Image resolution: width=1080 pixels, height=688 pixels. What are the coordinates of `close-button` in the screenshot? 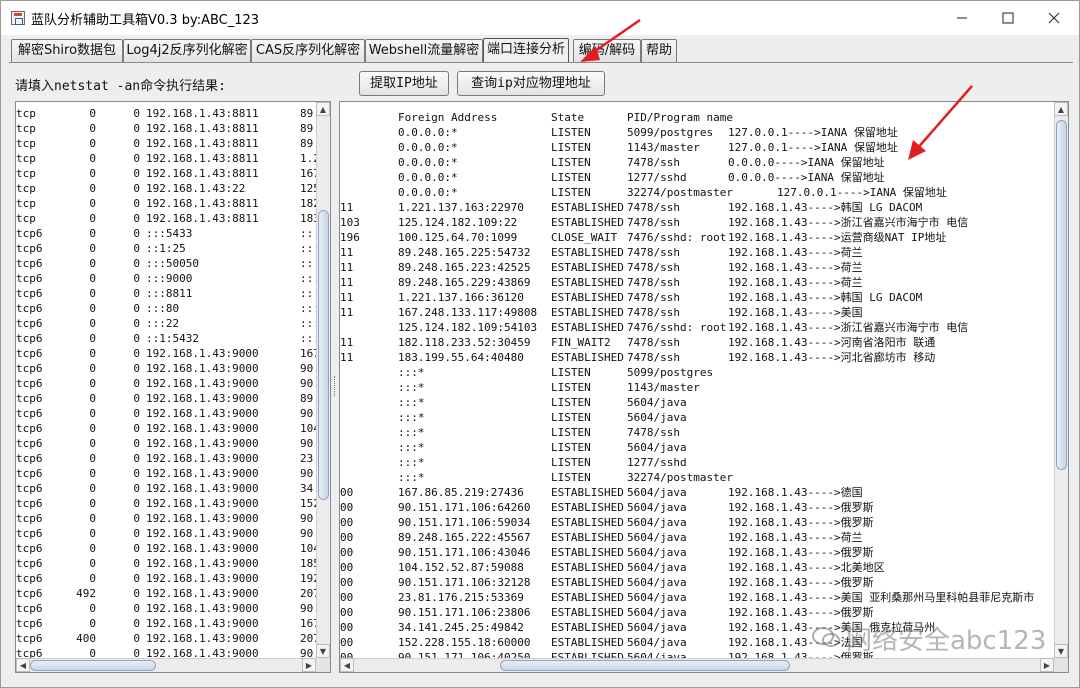 It's located at (1054, 18).